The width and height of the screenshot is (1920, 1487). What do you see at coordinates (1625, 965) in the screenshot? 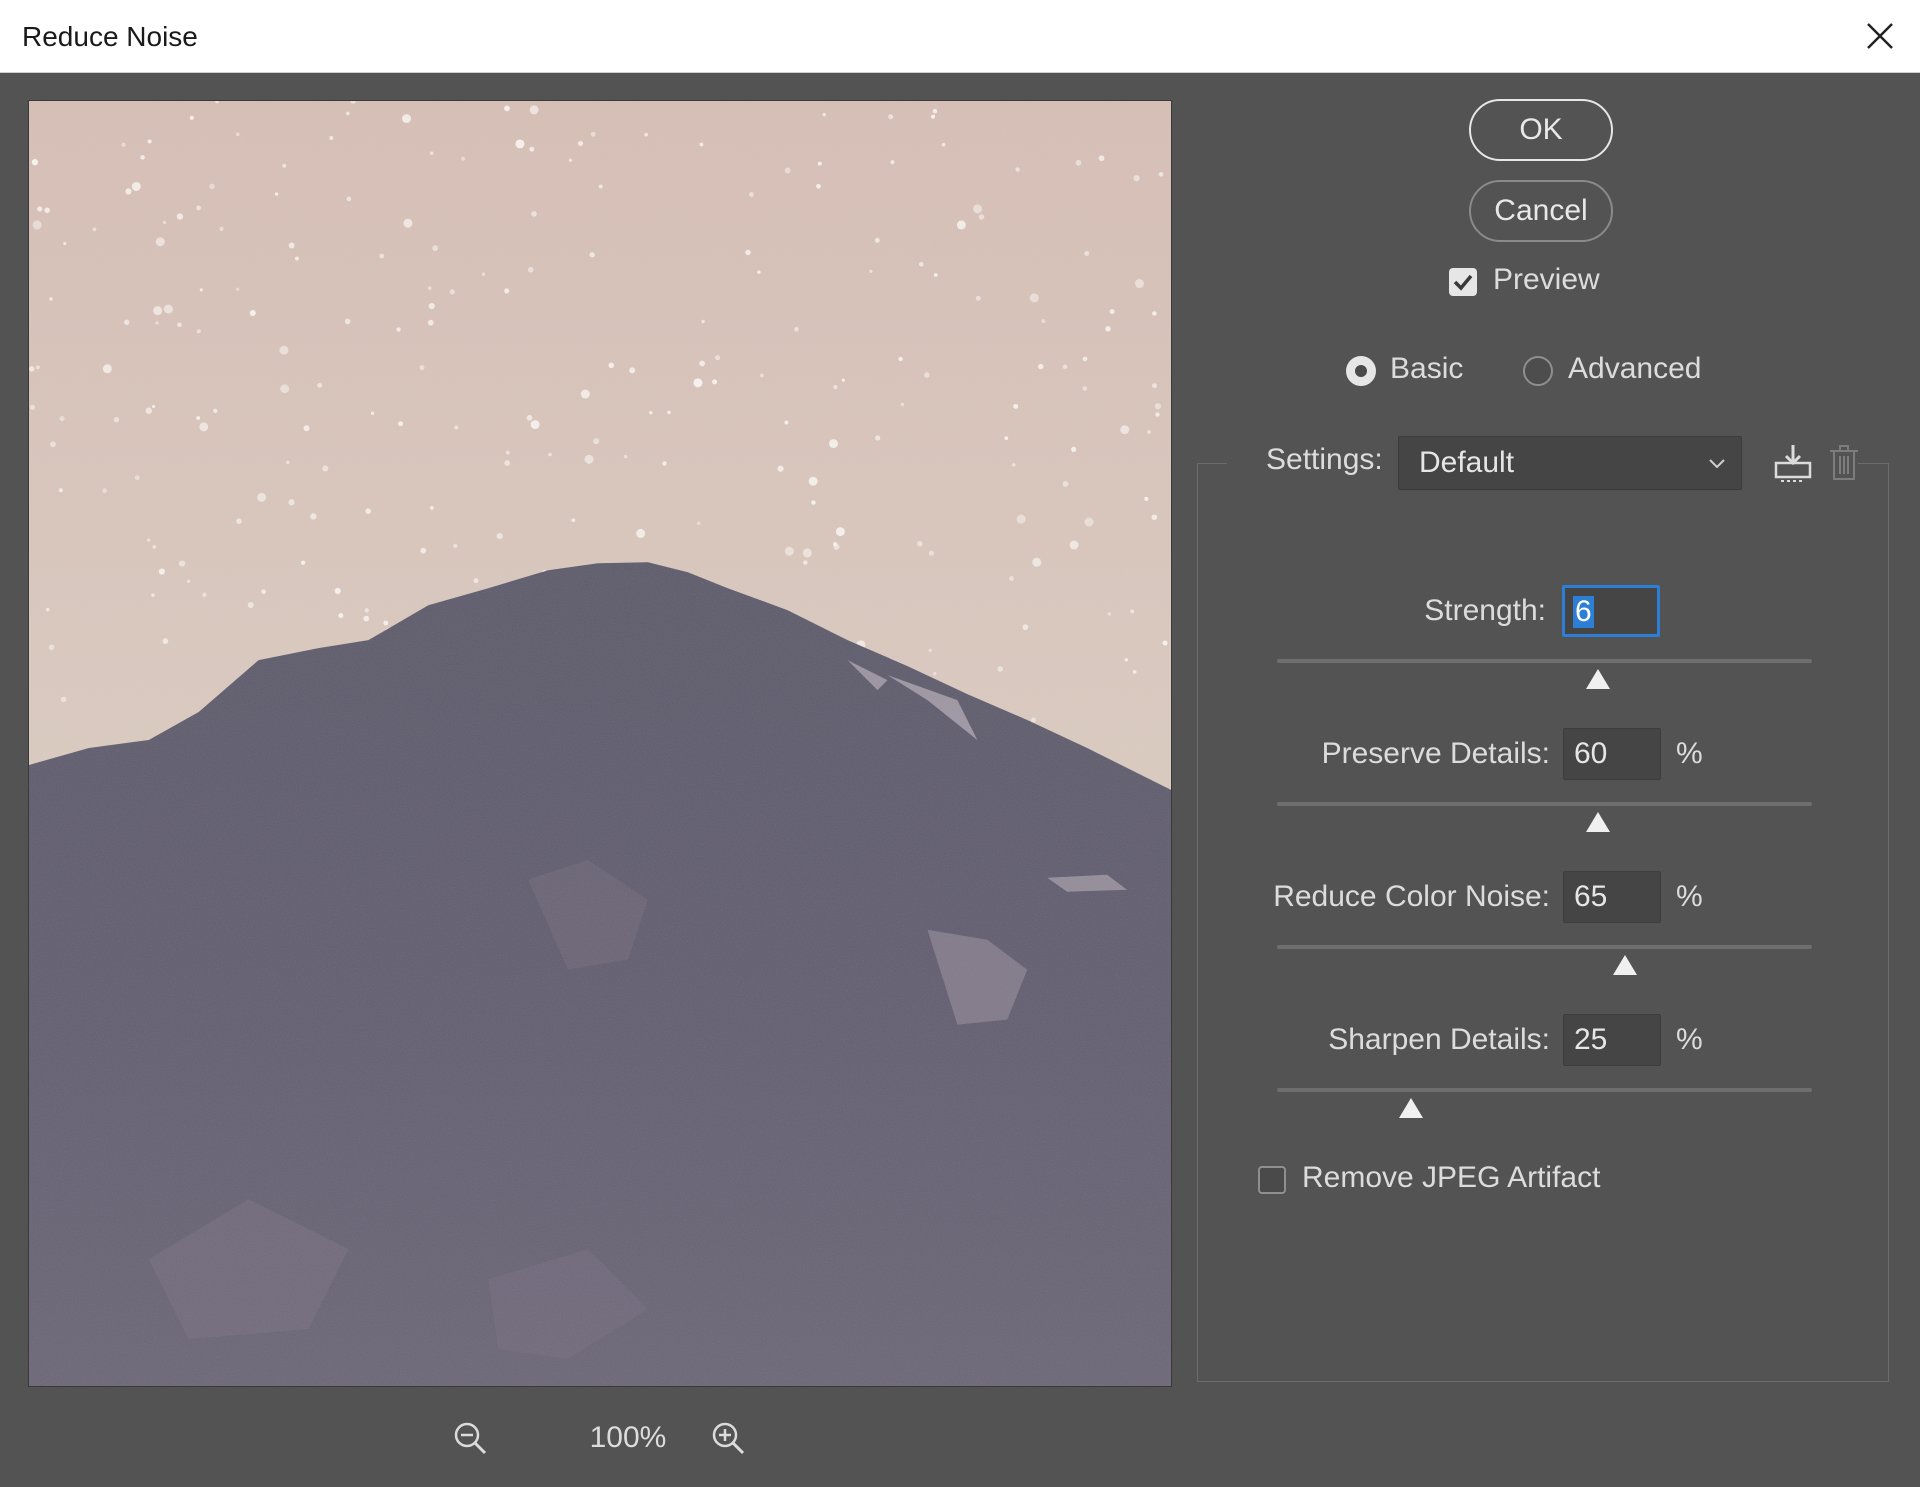
I see `reduce-color-noise-slider-thumb` at bounding box center [1625, 965].